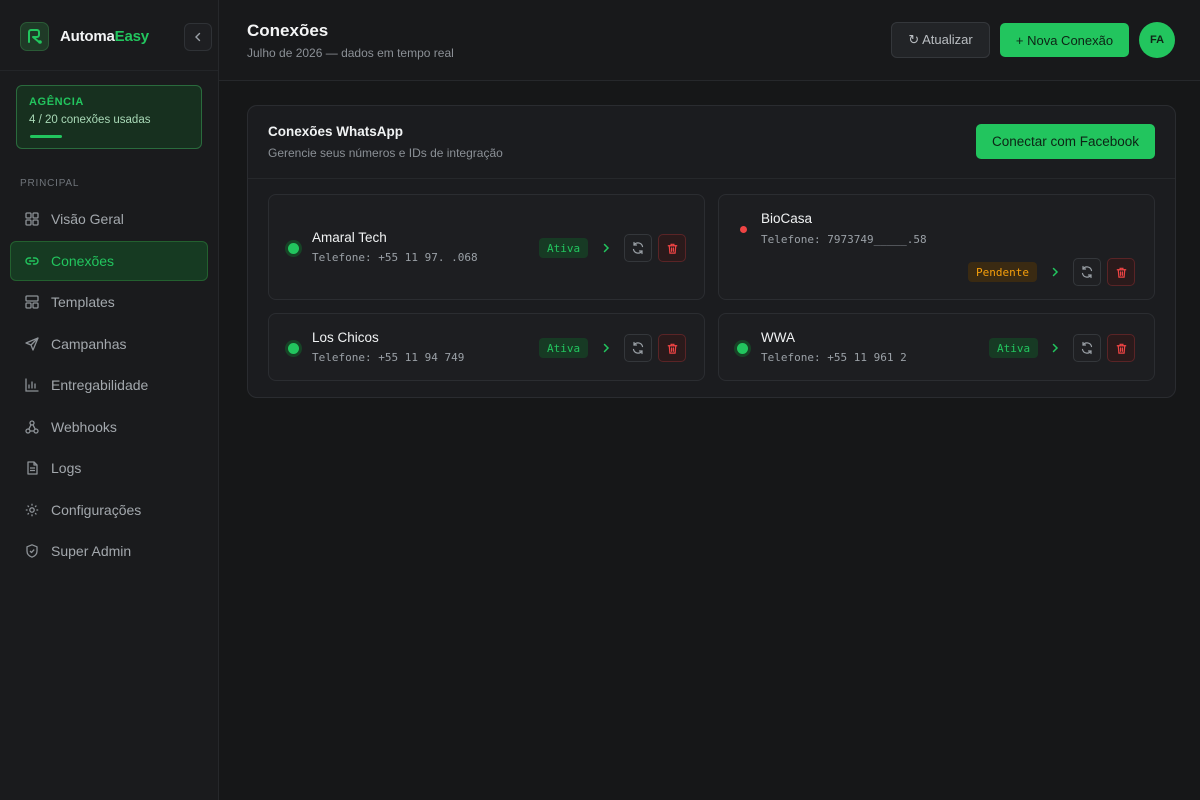  I want to click on chevron-left-icon, so click(198, 37).